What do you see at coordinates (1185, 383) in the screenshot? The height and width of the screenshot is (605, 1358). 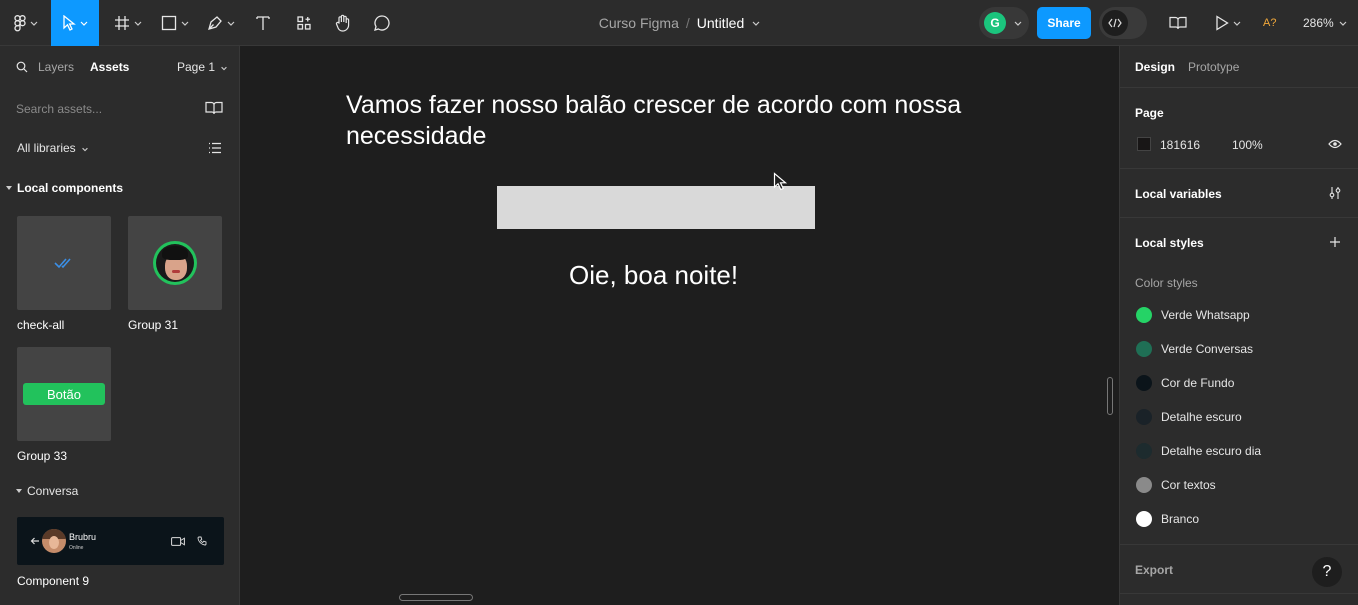 I see `color-style-item: Cor de Fundo` at bounding box center [1185, 383].